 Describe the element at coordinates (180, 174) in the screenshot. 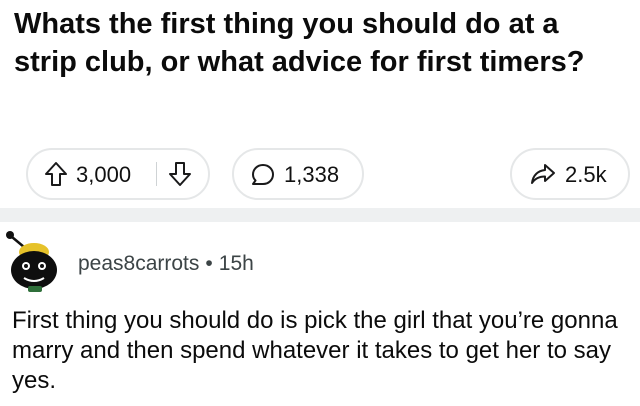

I see `downvote-arrow-icon` at that location.